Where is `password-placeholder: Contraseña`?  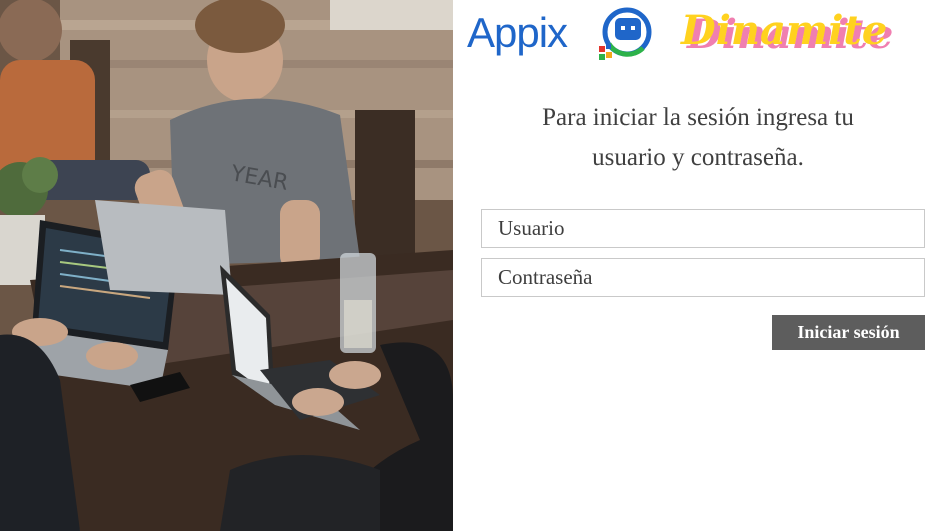 password-placeholder: Contraseña is located at coordinates (545, 277).